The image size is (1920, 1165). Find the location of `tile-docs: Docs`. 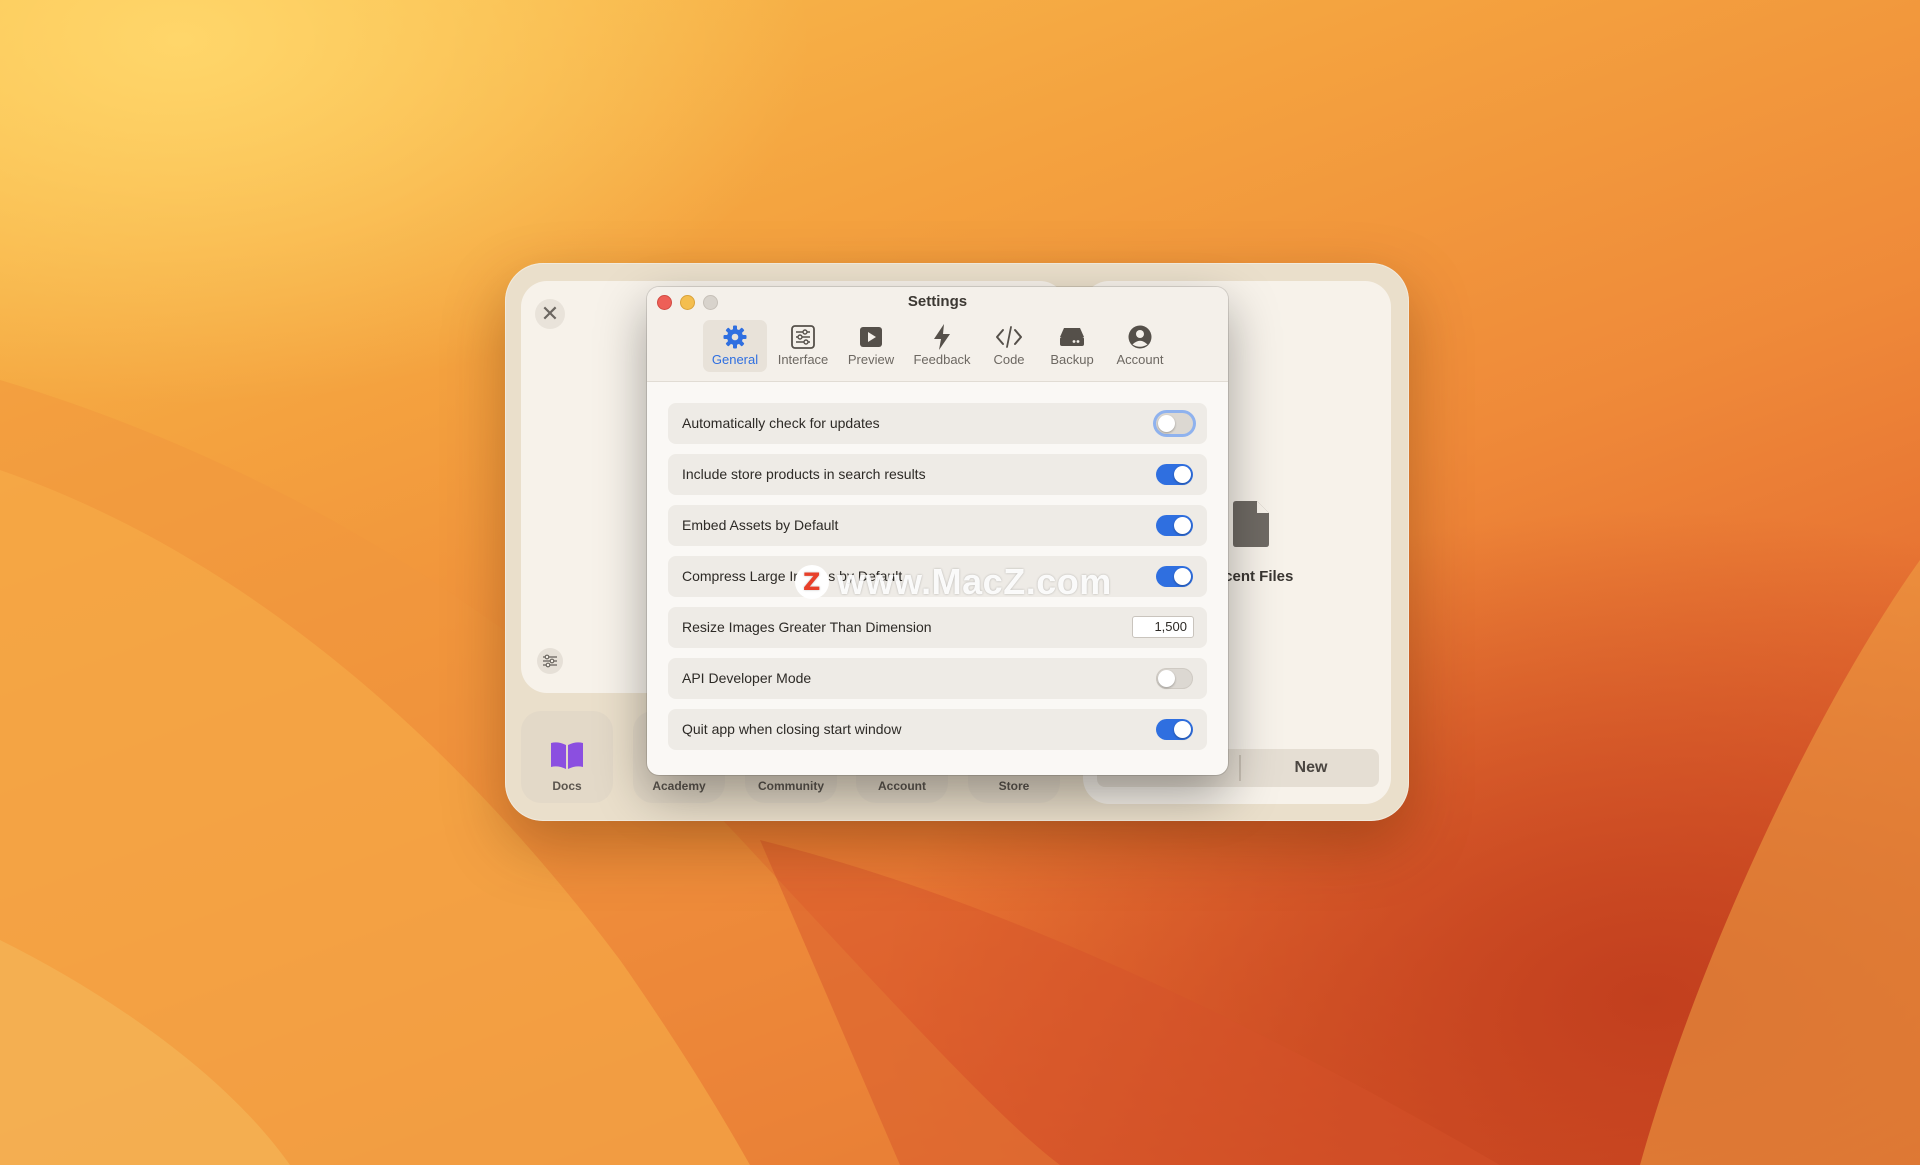

tile-docs: Docs is located at coordinates (567, 757).